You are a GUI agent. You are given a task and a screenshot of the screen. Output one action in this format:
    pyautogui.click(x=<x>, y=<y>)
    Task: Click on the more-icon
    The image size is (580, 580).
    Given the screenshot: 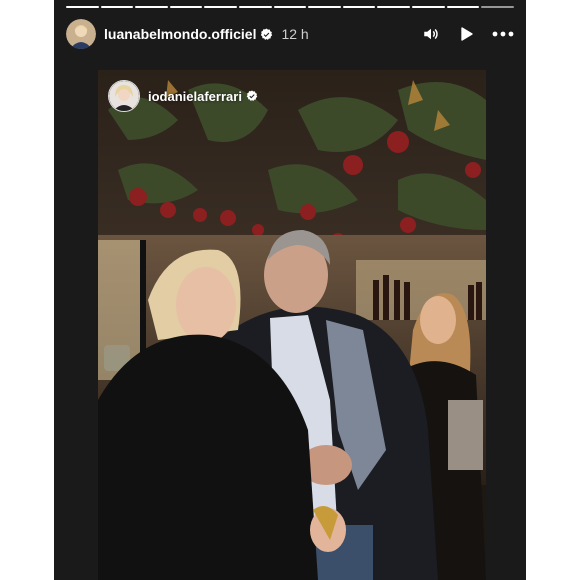 What is the action you would take?
    pyautogui.click(x=503, y=34)
    